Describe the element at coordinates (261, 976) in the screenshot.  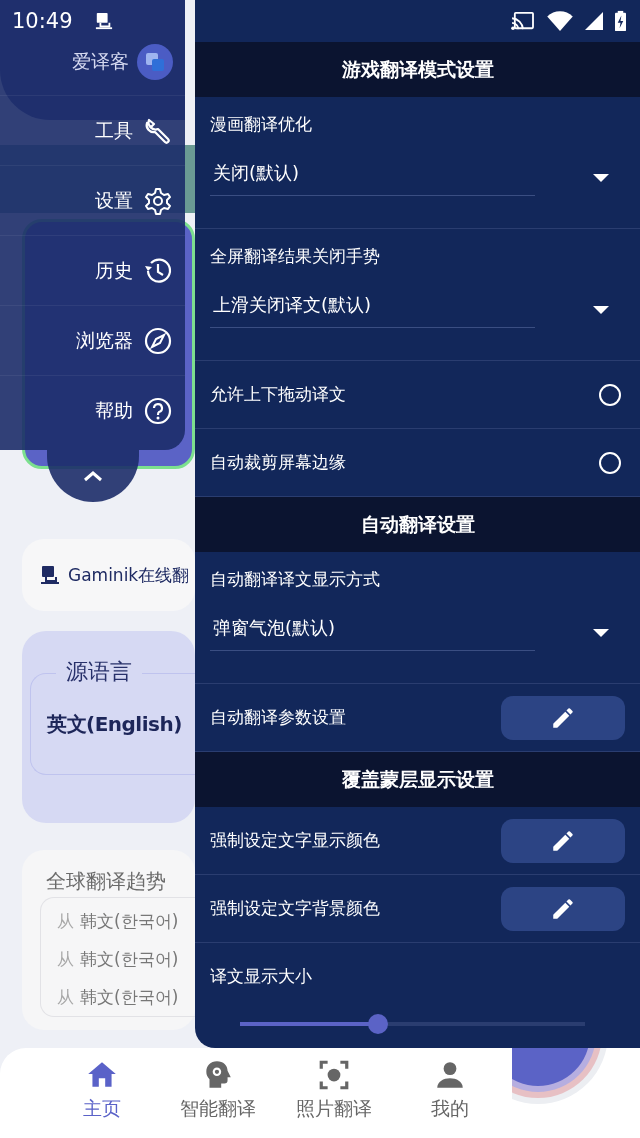
I see `setting-label: 译文显示大小` at that location.